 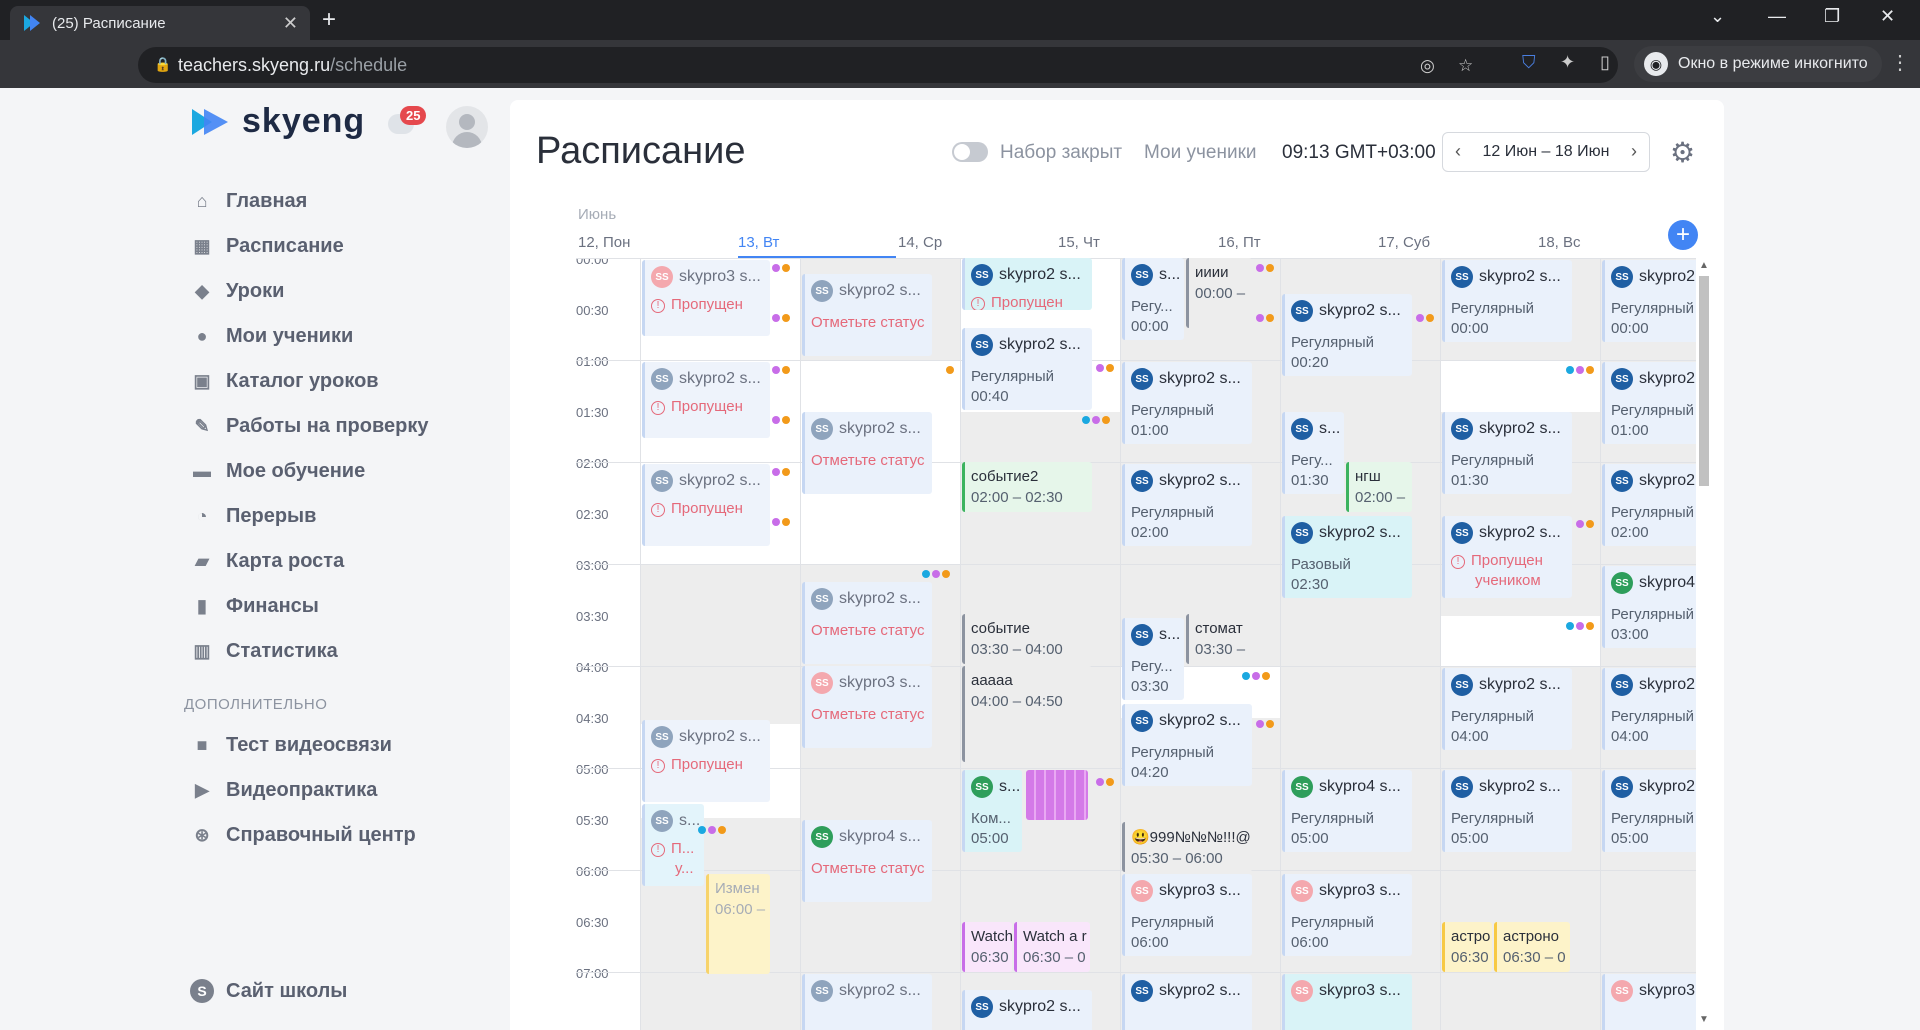 What do you see at coordinates (1832, 16) in the screenshot?
I see `restore-icon: ❐` at bounding box center [1832, 16].